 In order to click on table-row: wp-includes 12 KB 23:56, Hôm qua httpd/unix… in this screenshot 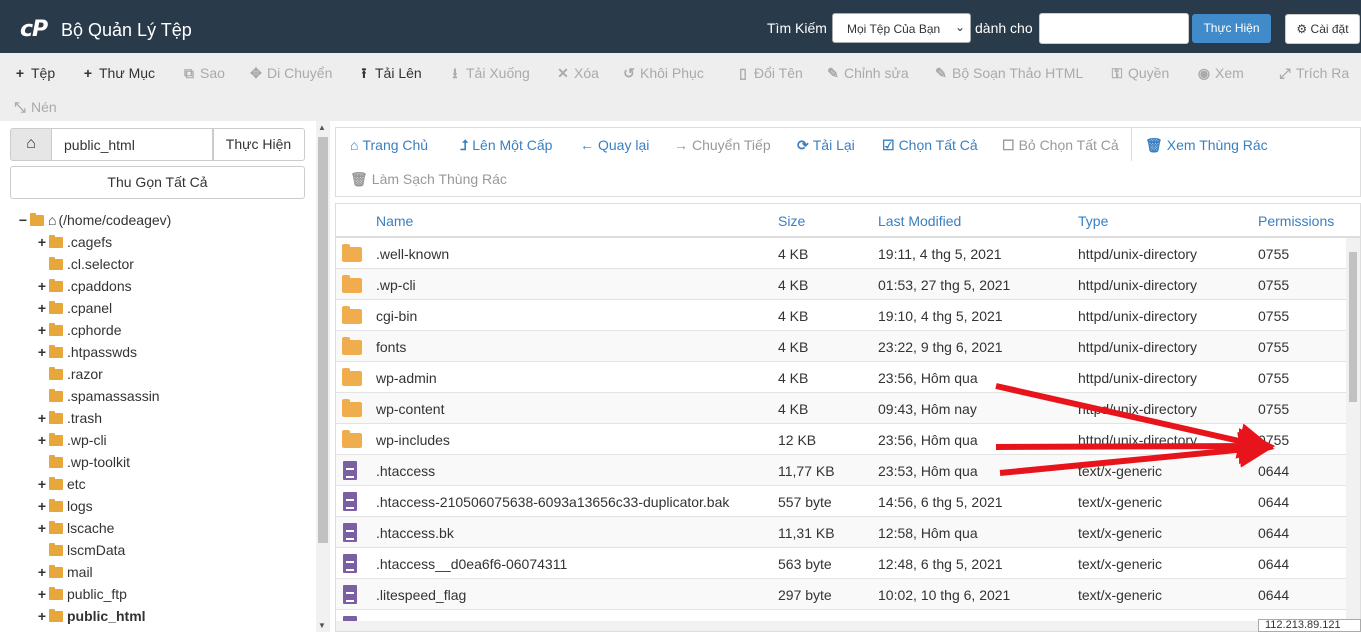, I will do `click(841, 439)`.